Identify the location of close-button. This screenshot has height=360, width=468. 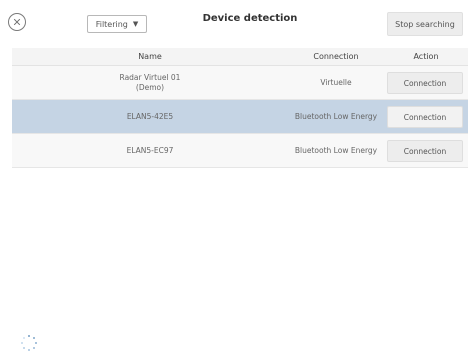
(17, 22).